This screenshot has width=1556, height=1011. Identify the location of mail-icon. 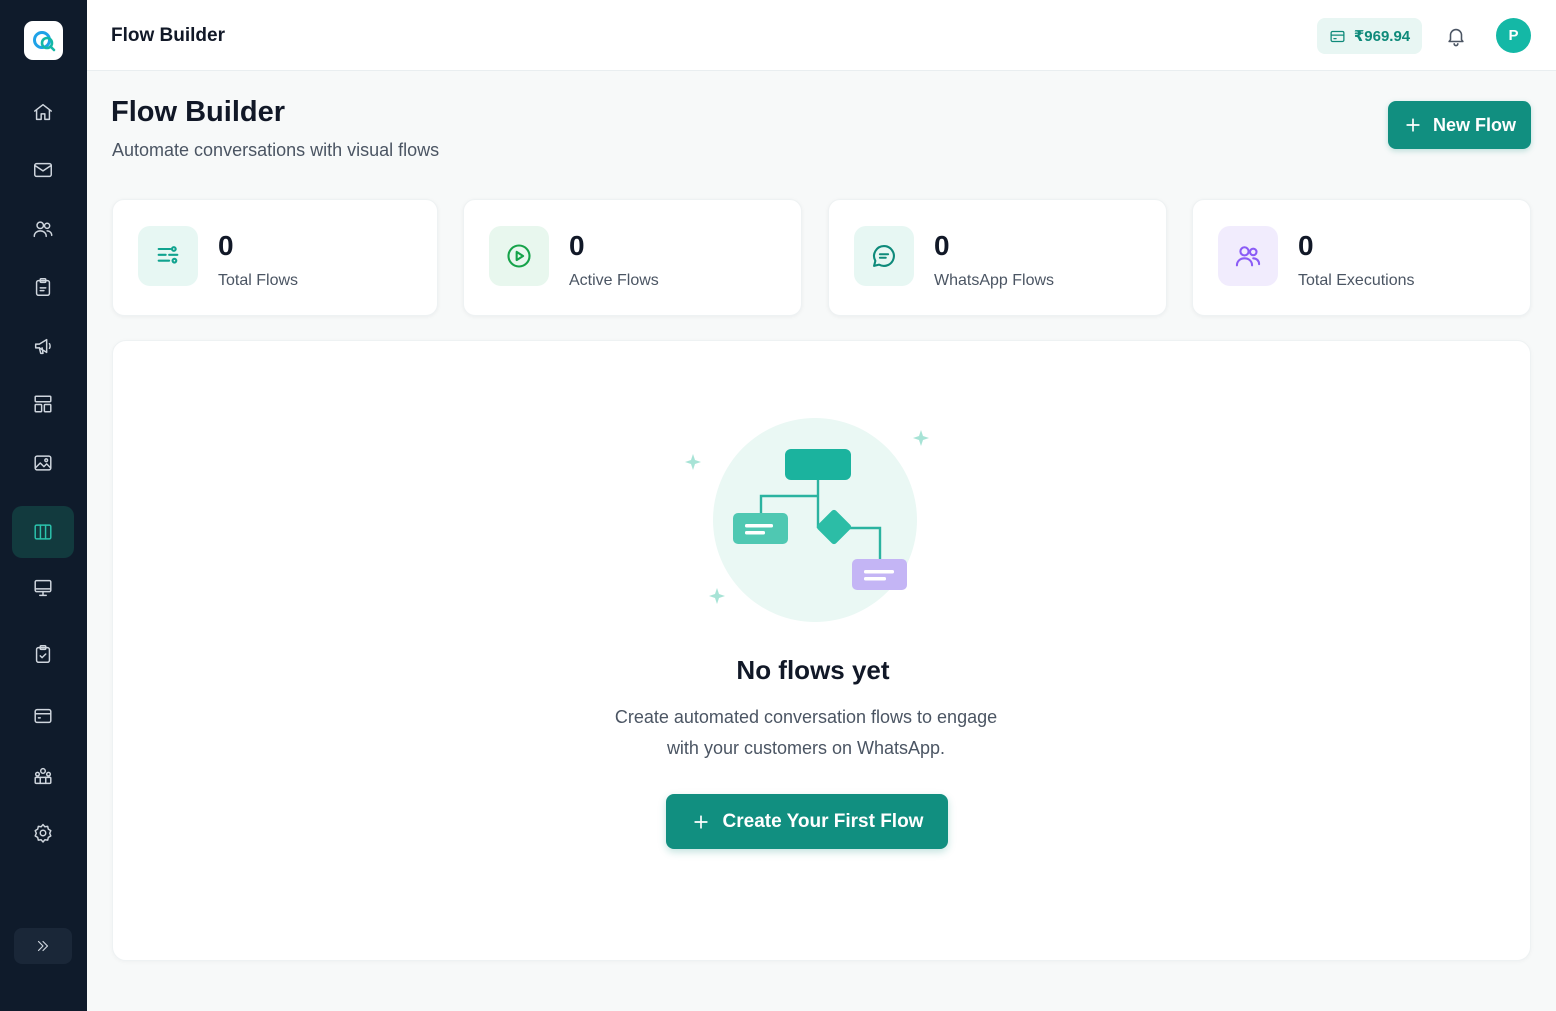
(43, 170).